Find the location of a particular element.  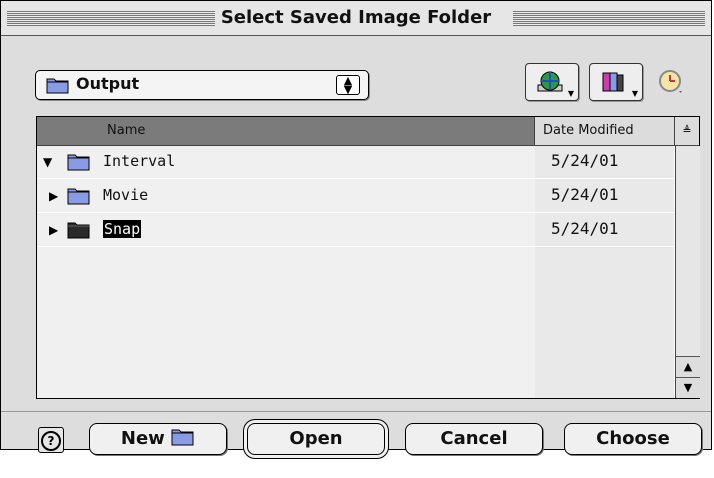

location-popup: Output ▲ ▼ is located at coordinates (202, 85).